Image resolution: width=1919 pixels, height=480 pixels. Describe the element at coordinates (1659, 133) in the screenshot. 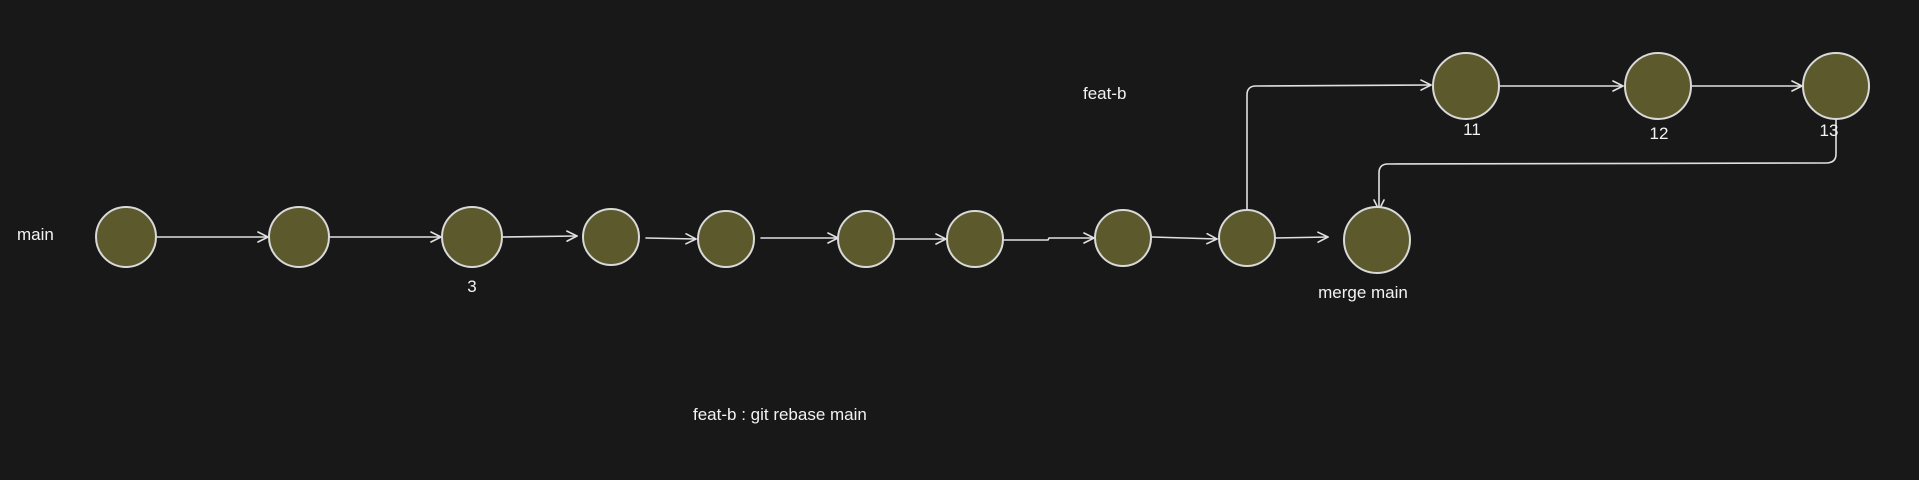

I see `commit-label-12: 12` at that location.